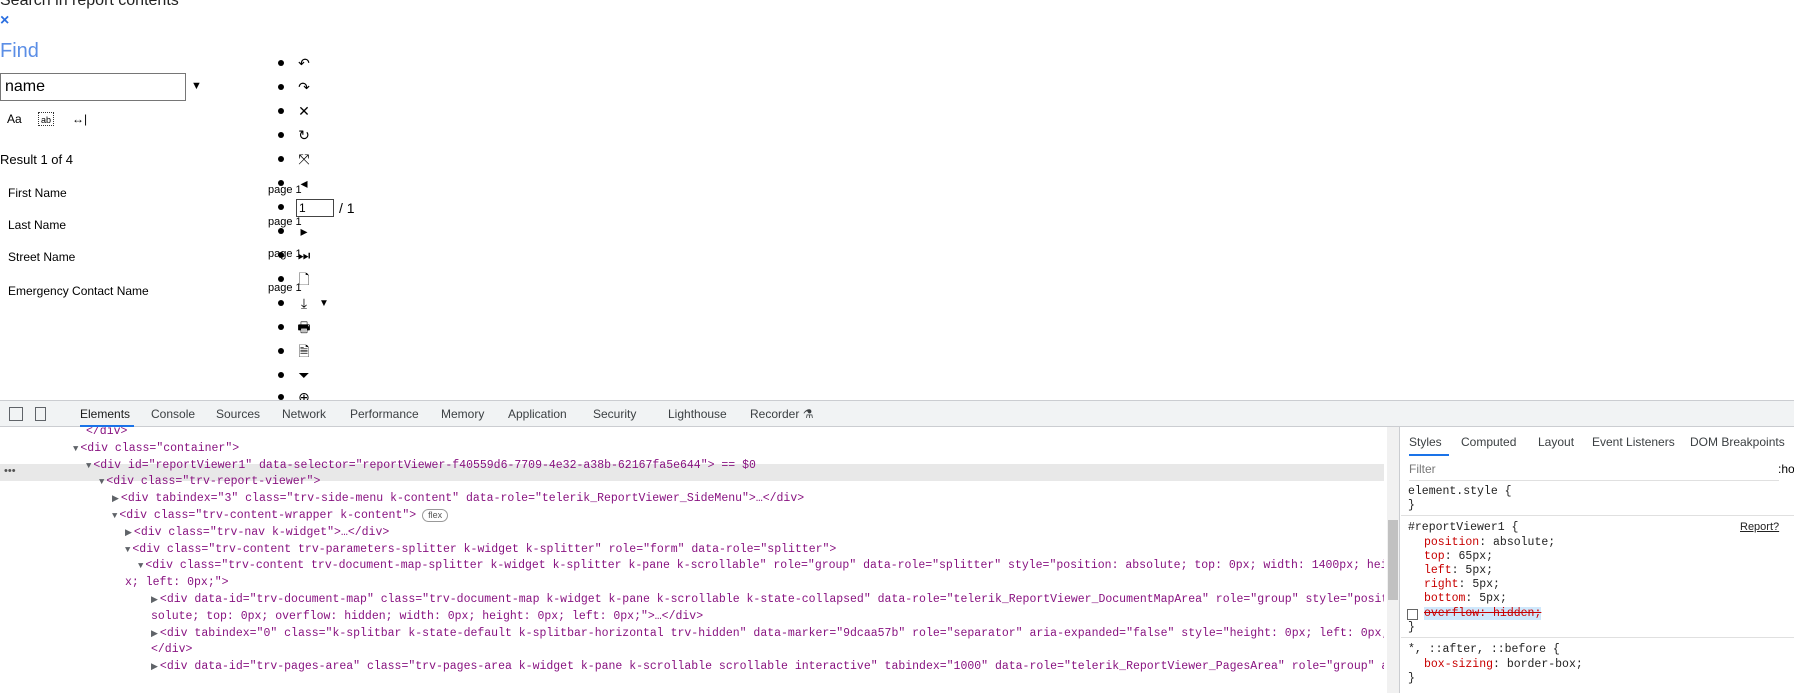 The width and height of the screenshot is (1794, 693). Describe the element at coordinates (41, 257) in the screenshot. I see `search-result-label: Street Name` at that location.